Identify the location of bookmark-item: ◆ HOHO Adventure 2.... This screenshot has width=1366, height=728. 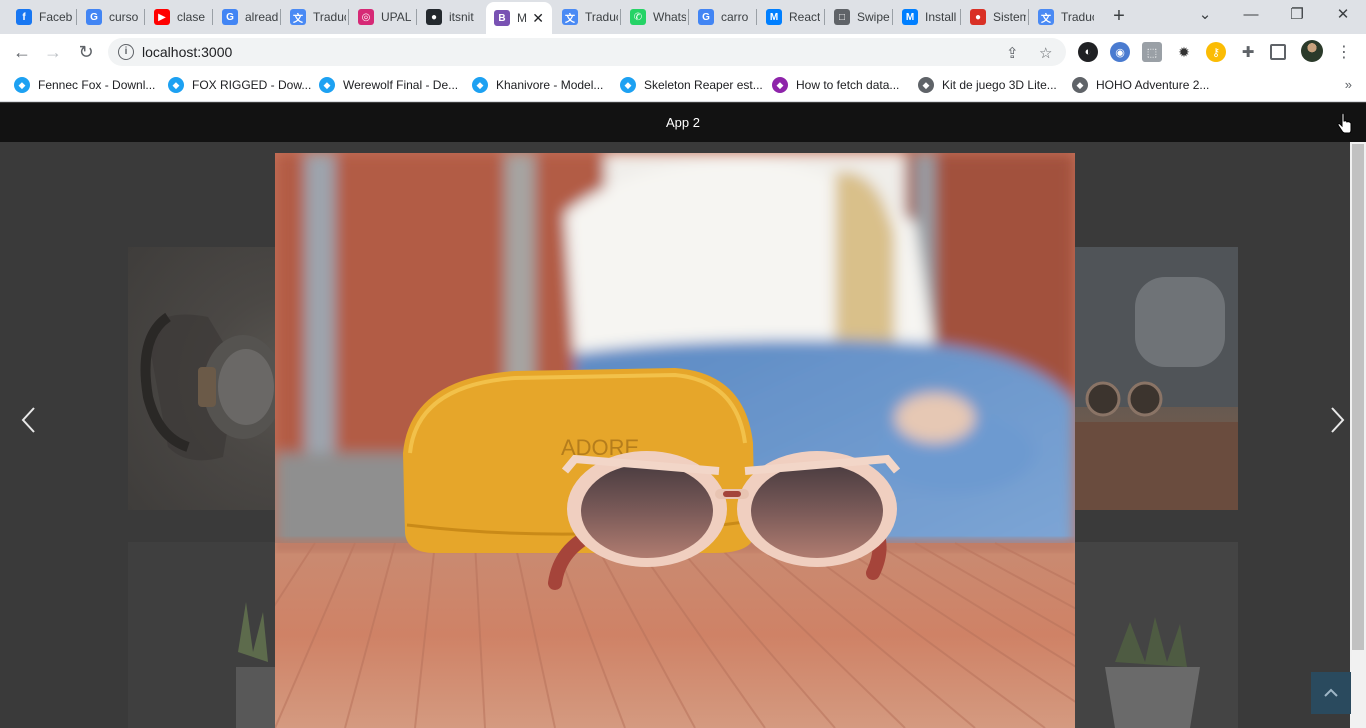
(1140, 85).